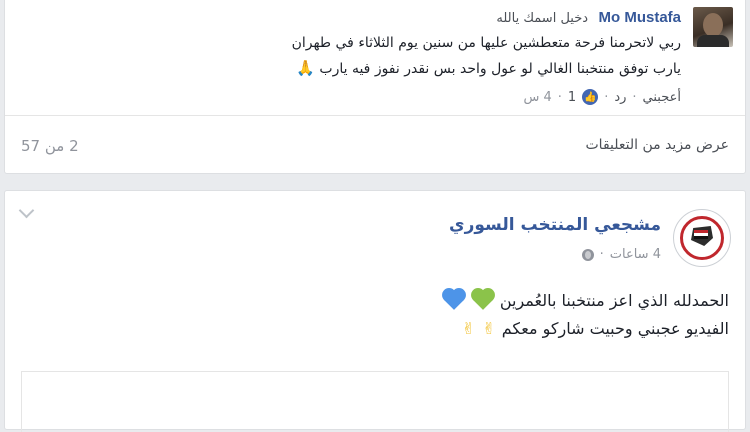 The height and width of the screenshot is (432, 750). I want to click on comments-count: 2 من 57, so click(50, 146).